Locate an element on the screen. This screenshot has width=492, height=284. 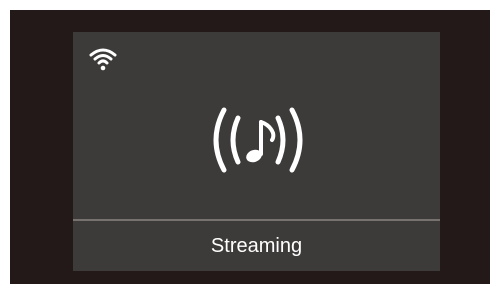
wifi-icon is located at coordinates (103, 59).